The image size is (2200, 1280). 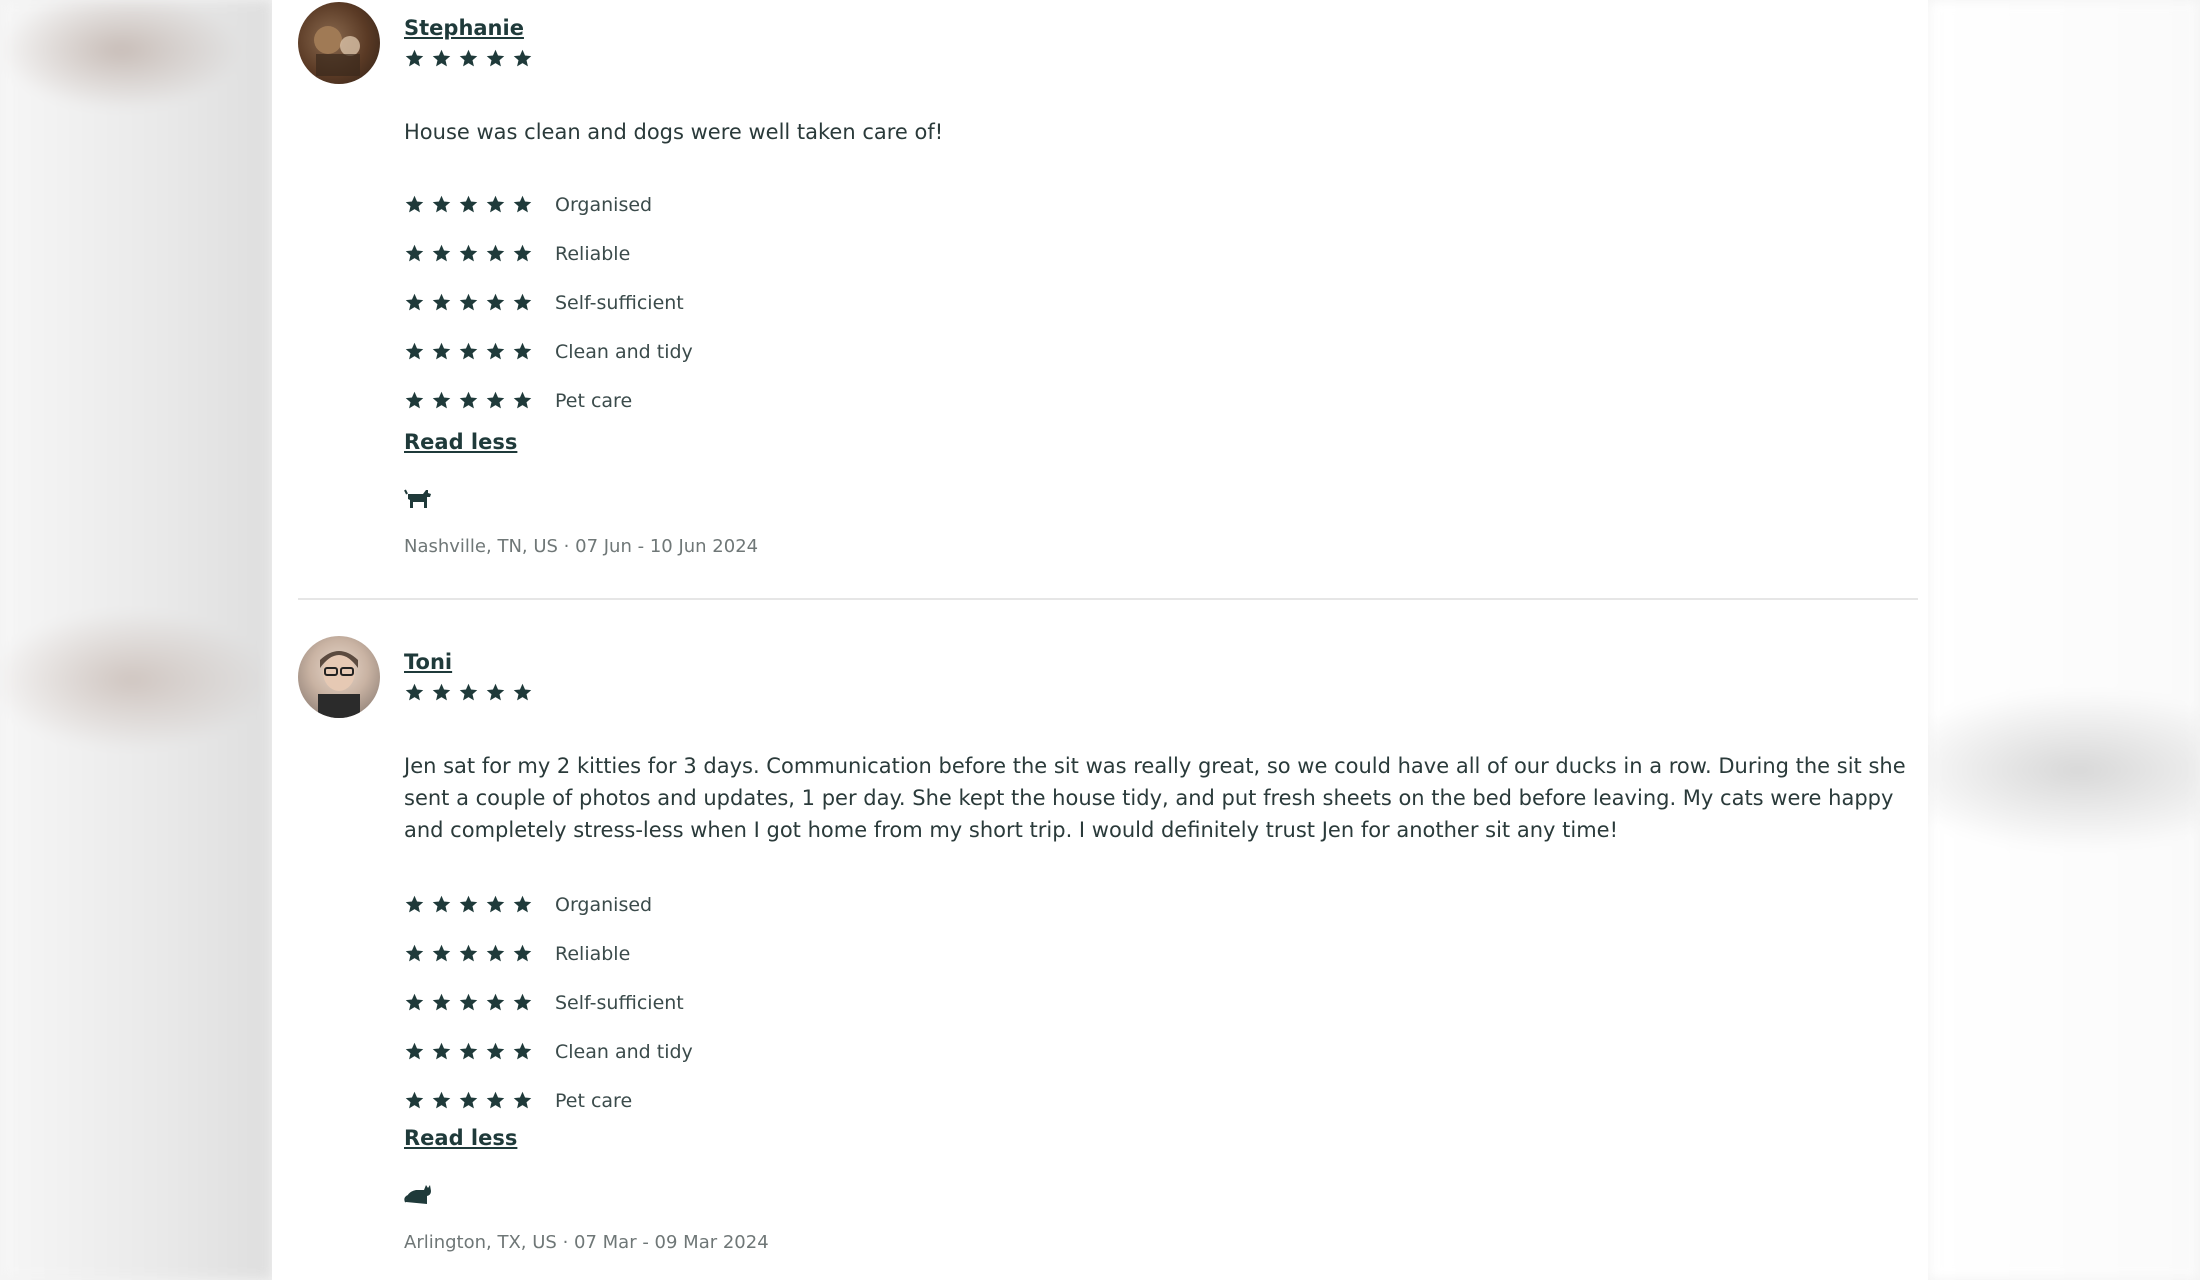 I want to click on cat-icon, so click(x=419, y=1193).